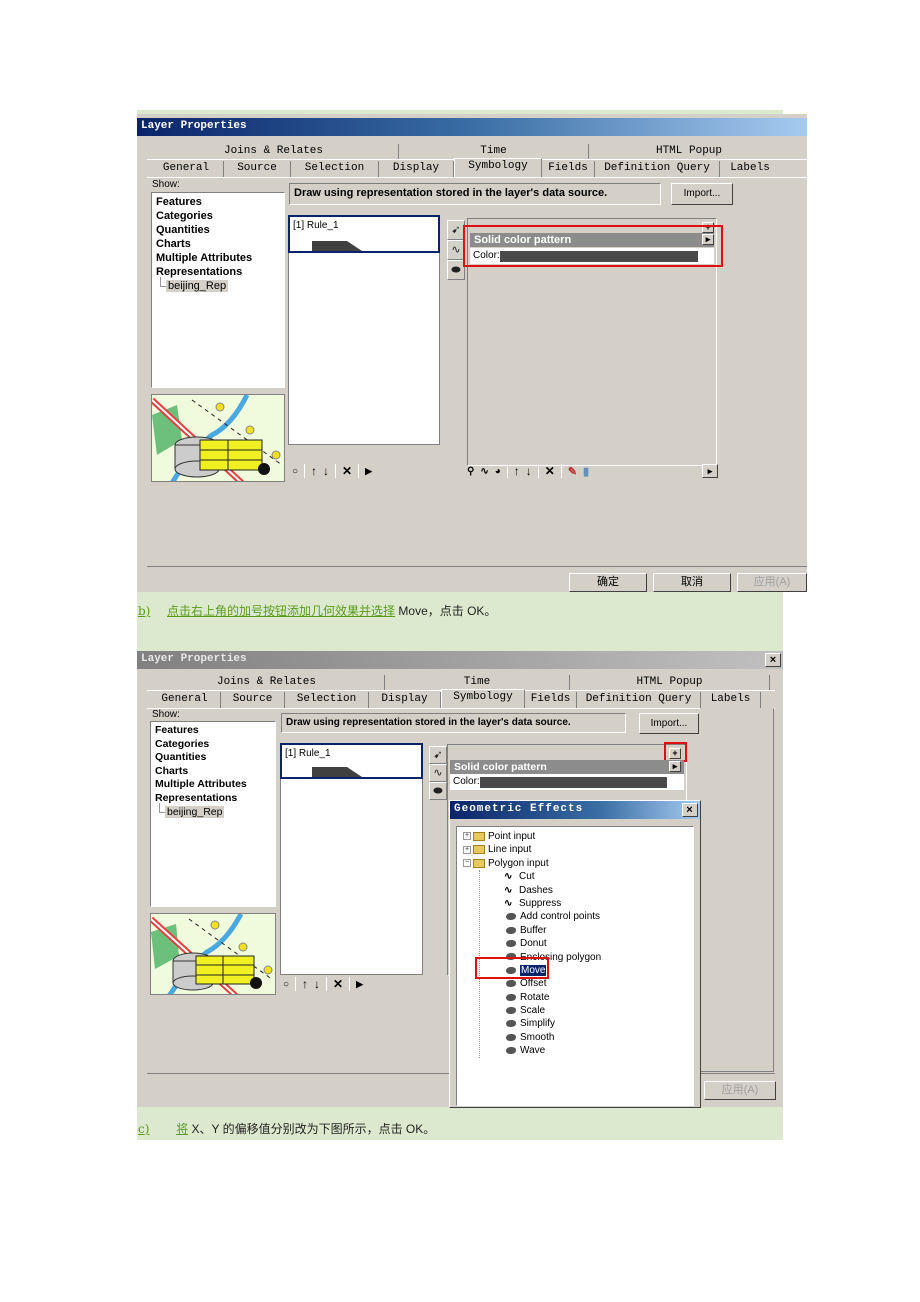  What do you see at coordinates (598, 1050) in the screenshot?
I see `tree-item-wave: Wave` at bounding box center [598, 1050].